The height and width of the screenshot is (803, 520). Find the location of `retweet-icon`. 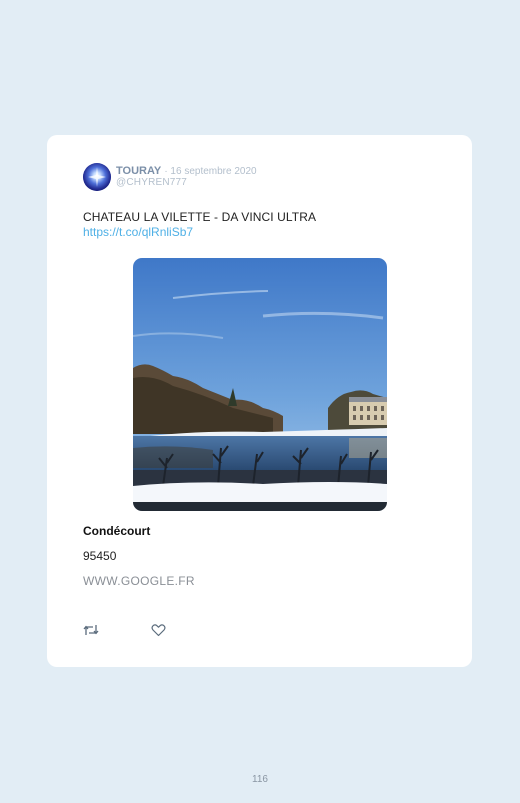

retweet-icon is located at coordinates (91, 630).